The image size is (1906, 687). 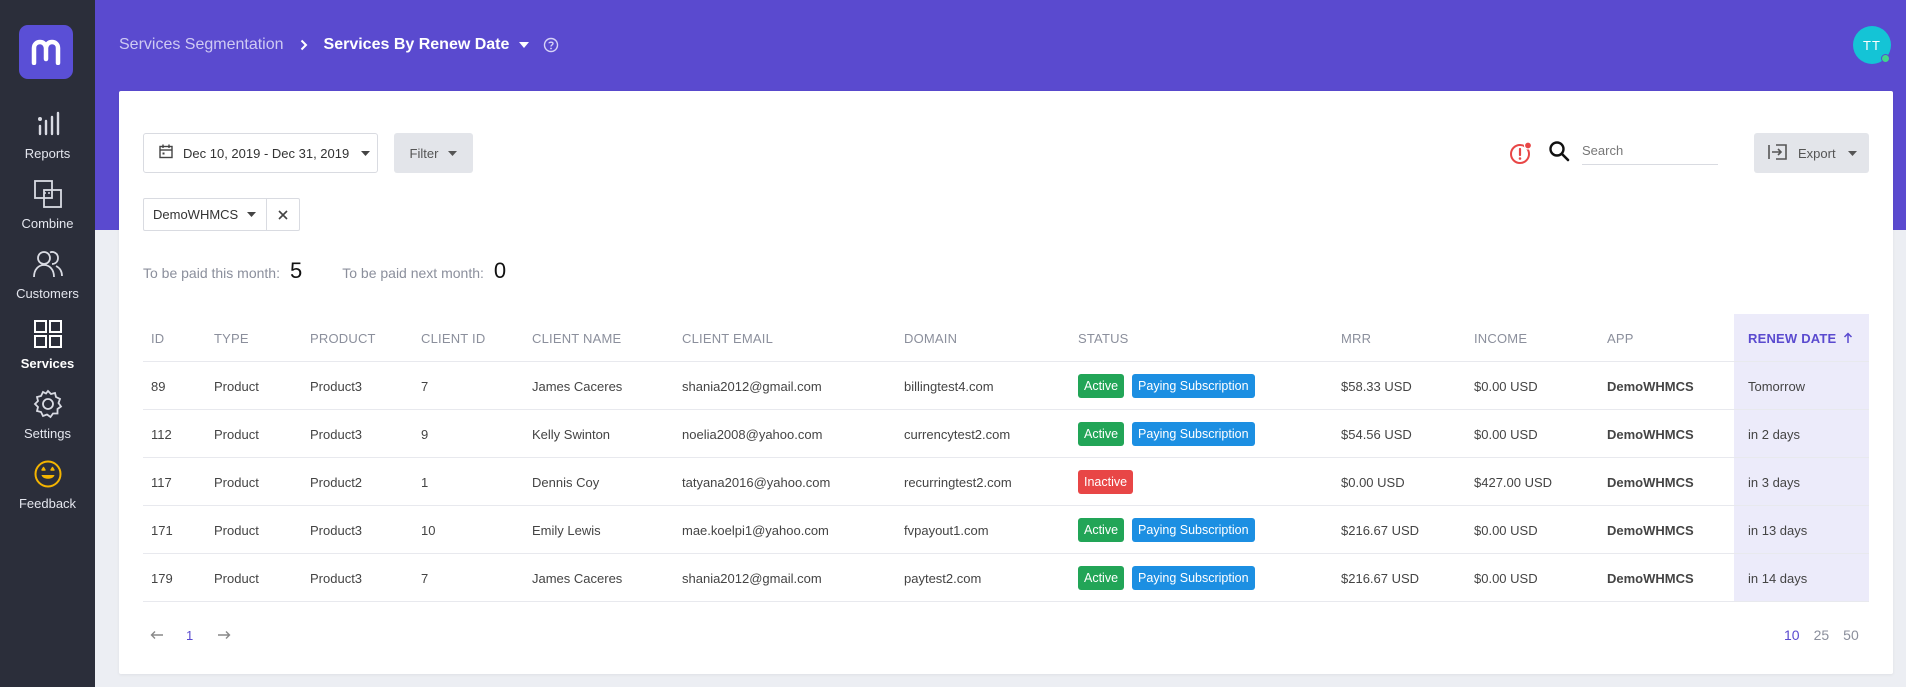 What do you see at coordinates (157, 635) in the screenshot?
I see `arrow-left-icon` at bounding box center [157, 635].